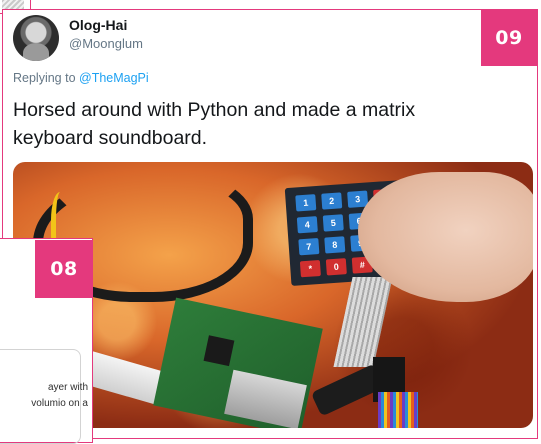 This screenshot has height=444, width=541. Describe the element at coordinates (398, 410) in the screenshot. I see `jumper-wires` at that location.